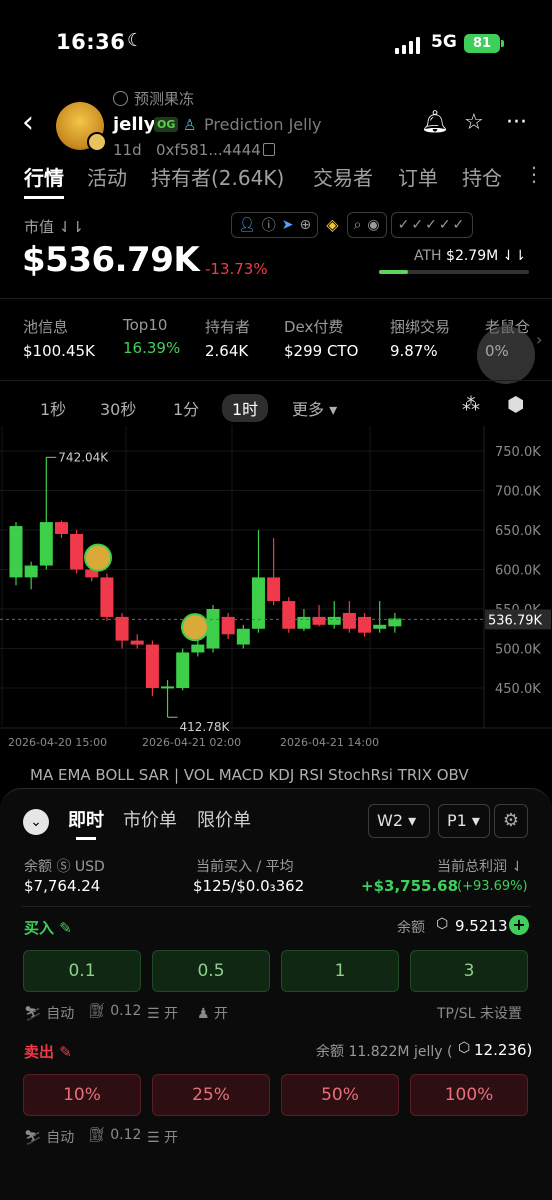 Image resolution: width=552 pixels, height=1200 pixels. What do you see at coordinates (82, 971) in the screenshot?
I see `buy-amount-button: 0.1` at bounding box center [82, 971].